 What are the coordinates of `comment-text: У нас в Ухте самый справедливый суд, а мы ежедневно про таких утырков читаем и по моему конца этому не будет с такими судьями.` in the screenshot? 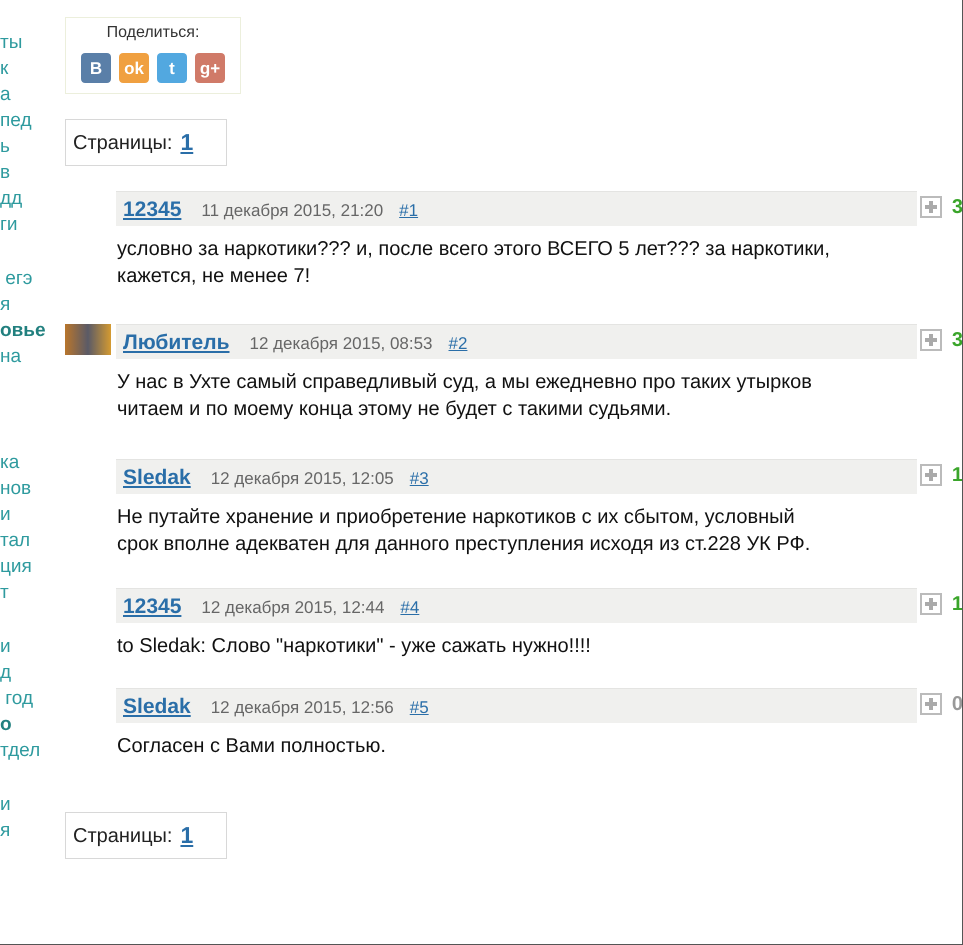 It's located at (464, 396).